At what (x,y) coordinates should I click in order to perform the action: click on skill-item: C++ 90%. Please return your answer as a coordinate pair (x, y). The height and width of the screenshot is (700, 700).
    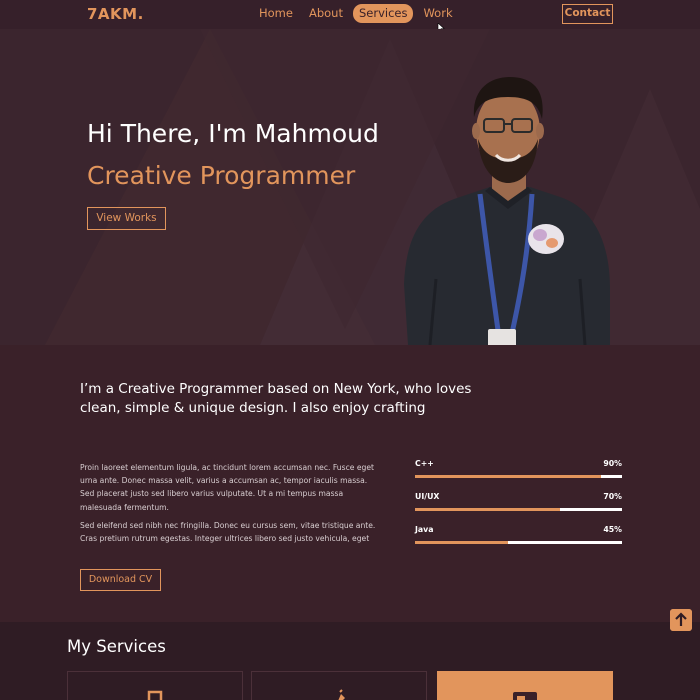
    Looking at the image, I should click on (518, 475).